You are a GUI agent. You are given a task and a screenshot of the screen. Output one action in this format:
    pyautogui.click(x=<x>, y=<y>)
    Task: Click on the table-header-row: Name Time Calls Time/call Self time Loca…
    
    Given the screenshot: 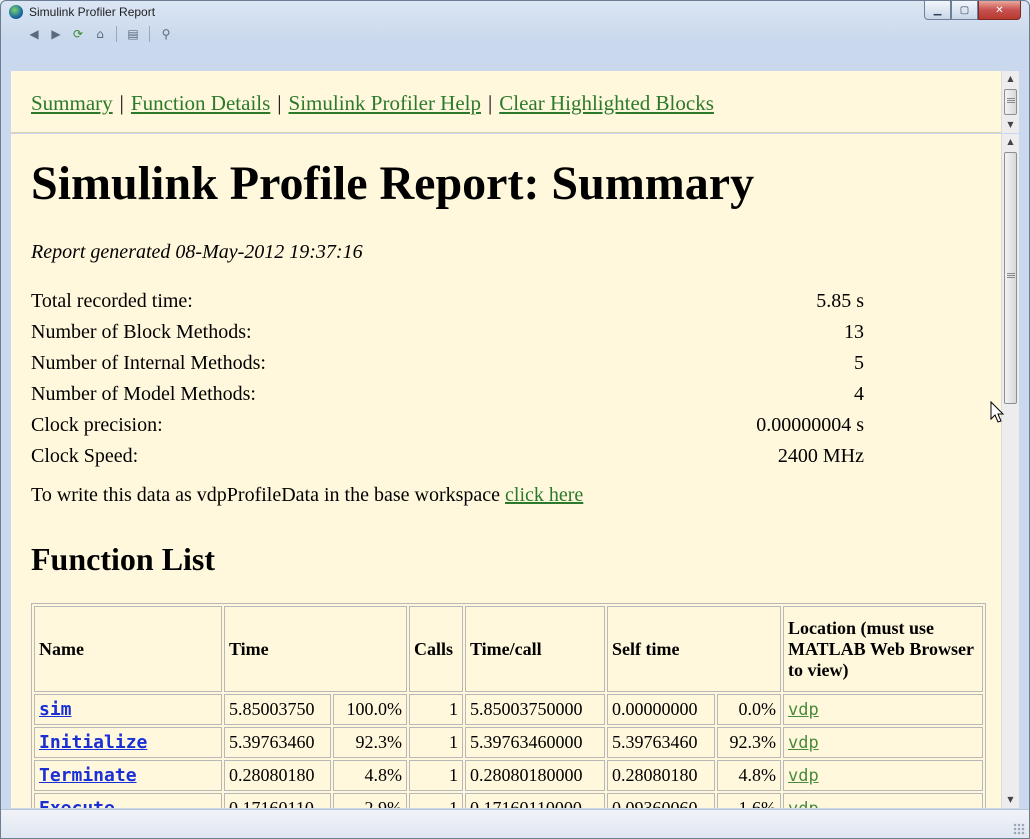 What is the action you would take?
    pyautogui.click(x=508, y=649)
    